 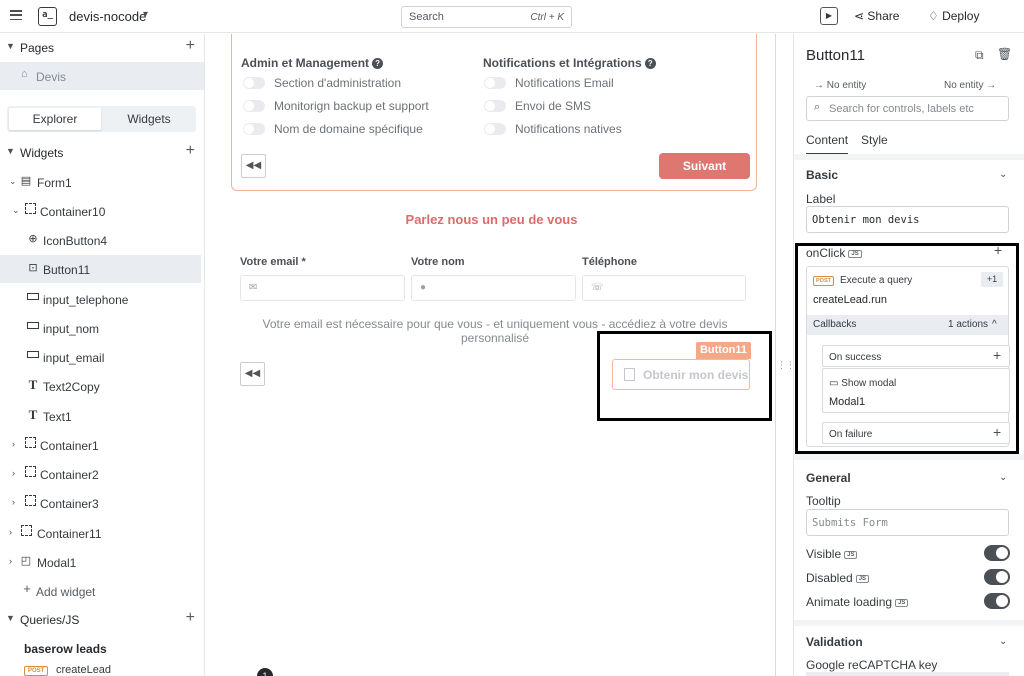 What do you see at coordinates (102, 48) in the screenshot?
I see `pages-header: ▼ Pages +` at bounding box center [102, 48].